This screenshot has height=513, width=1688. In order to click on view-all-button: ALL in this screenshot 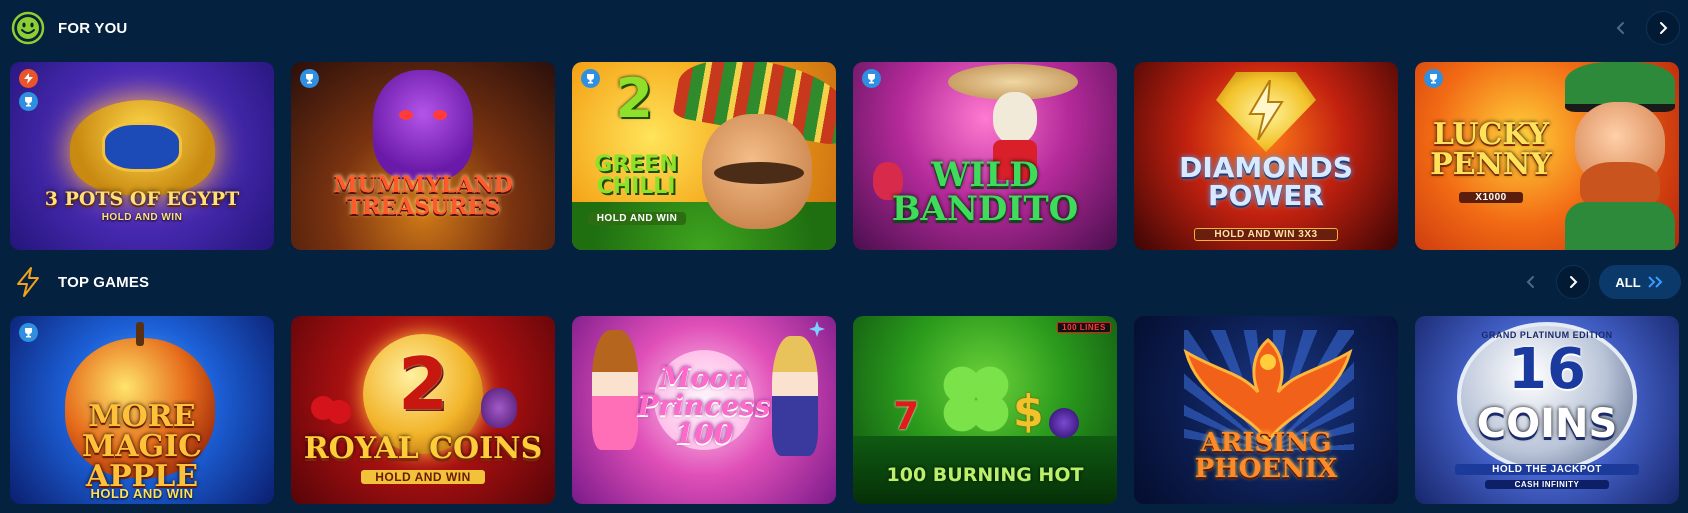, I will do `click(1640, 282)`.